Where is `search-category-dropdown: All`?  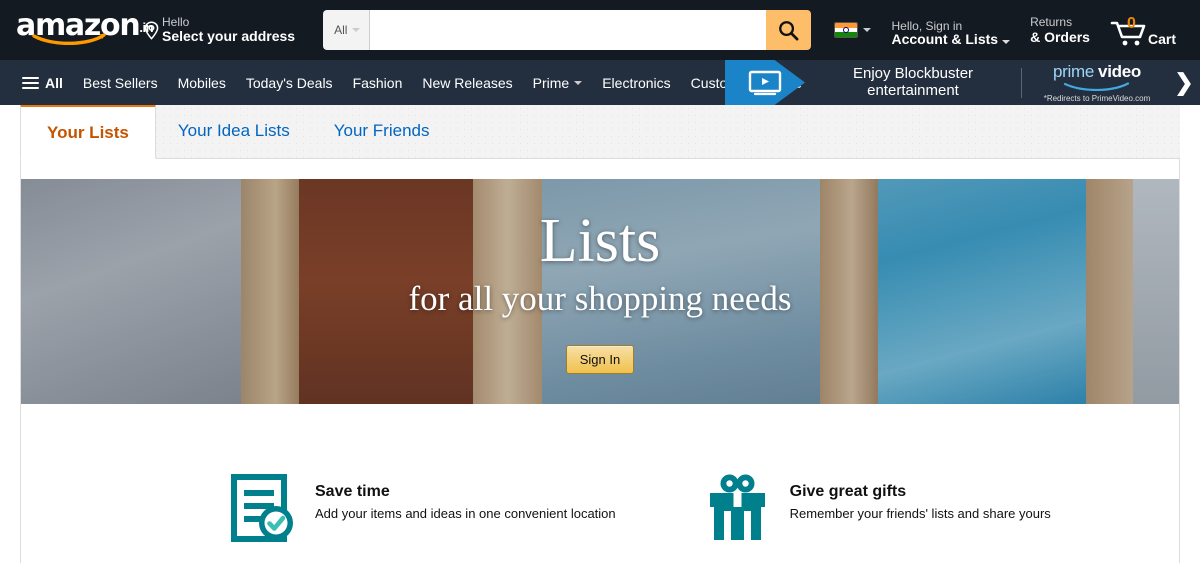 search-category-dropdown: All is located at coordinates (347, 30).